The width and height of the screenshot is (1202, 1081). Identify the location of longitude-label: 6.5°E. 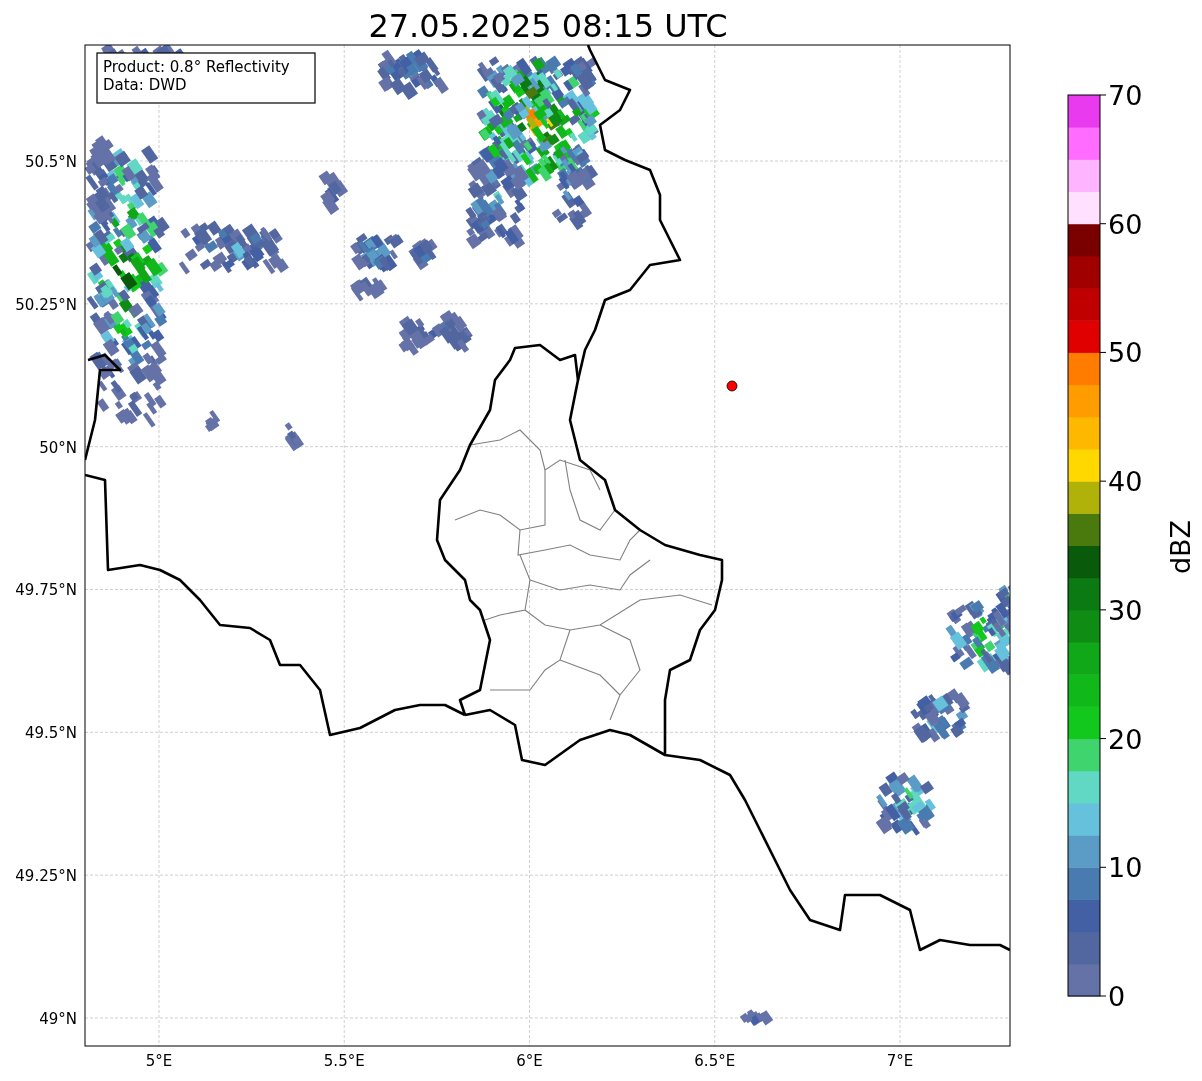
(715, 1061).